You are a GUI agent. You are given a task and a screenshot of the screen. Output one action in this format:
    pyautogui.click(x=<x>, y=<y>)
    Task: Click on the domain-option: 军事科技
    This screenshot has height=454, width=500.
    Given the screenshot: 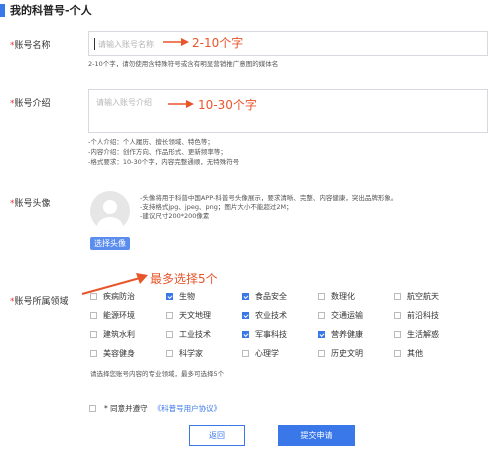 What is the action you would take?
    pyautogui.click(x=264, y=334)
    